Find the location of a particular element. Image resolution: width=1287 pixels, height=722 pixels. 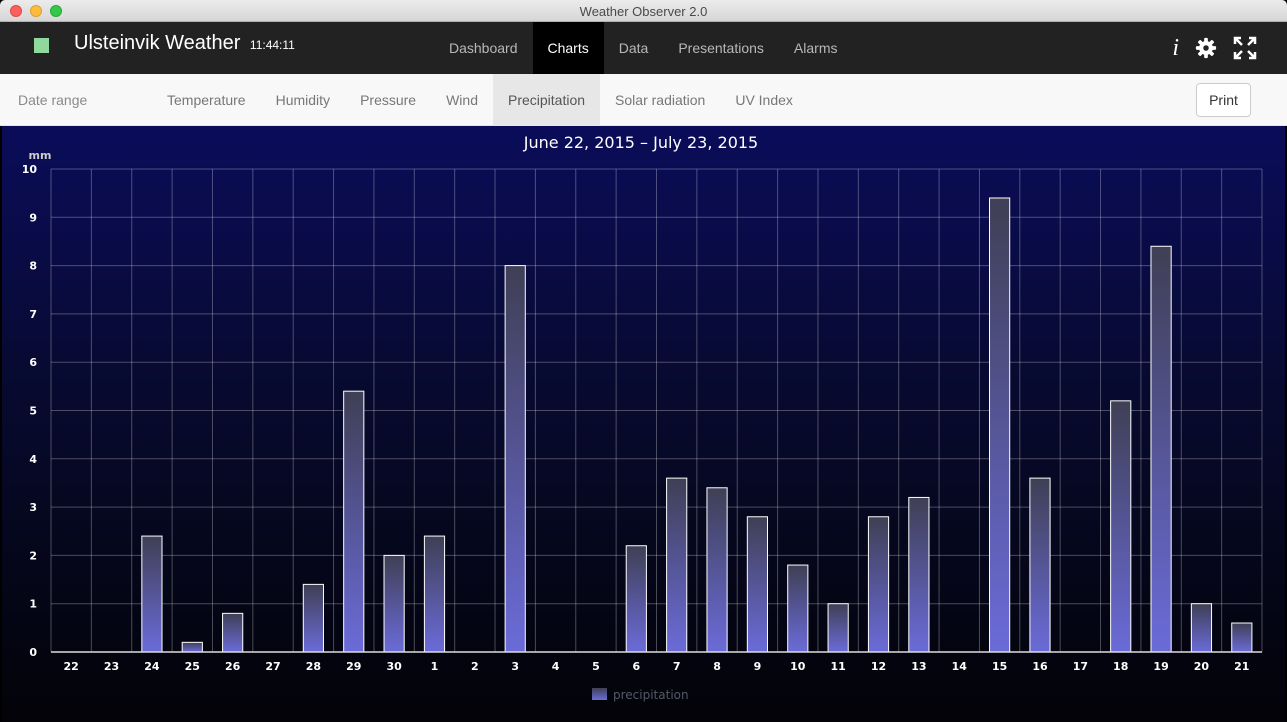

x-tick-label: 6 is located at coordinates (636, 666).